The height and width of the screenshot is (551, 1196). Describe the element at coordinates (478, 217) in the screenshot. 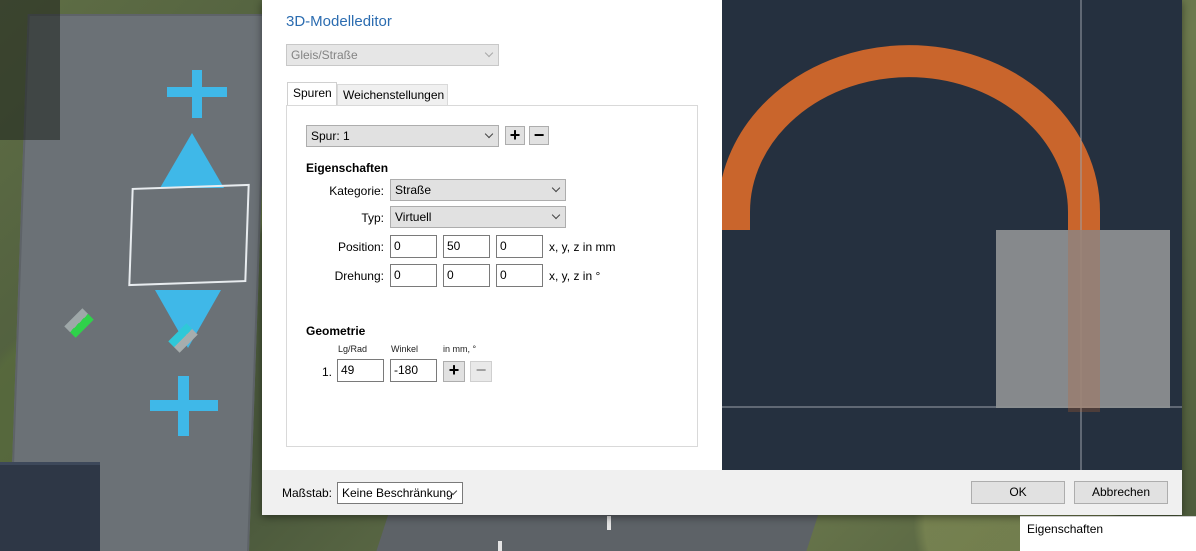

I see `type-select: Virtuell` at that location.